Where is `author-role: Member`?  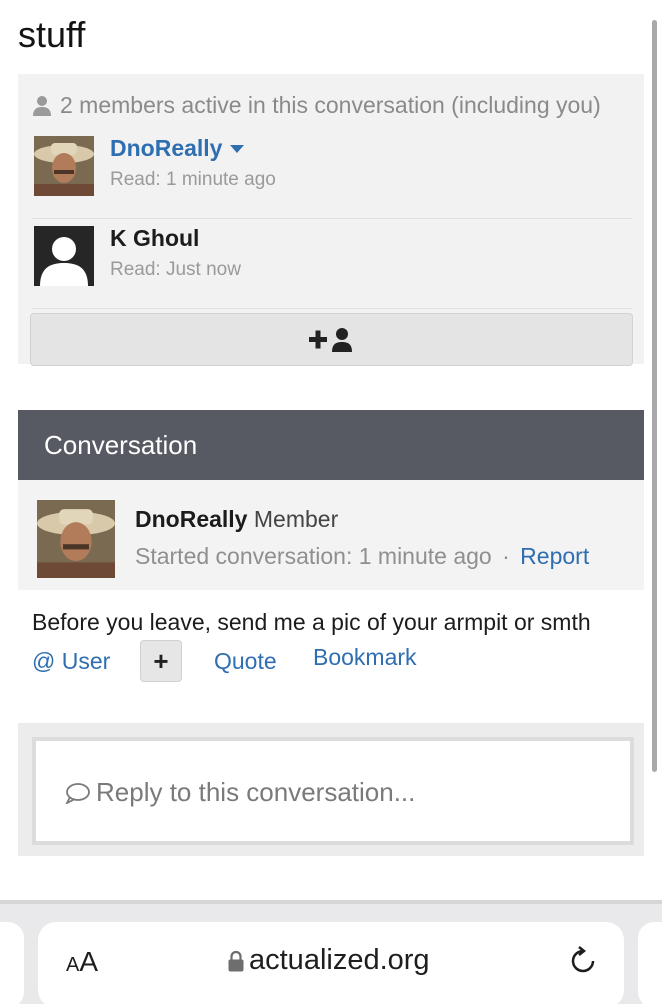
author-role: Member is located at coordinates (296, 519).